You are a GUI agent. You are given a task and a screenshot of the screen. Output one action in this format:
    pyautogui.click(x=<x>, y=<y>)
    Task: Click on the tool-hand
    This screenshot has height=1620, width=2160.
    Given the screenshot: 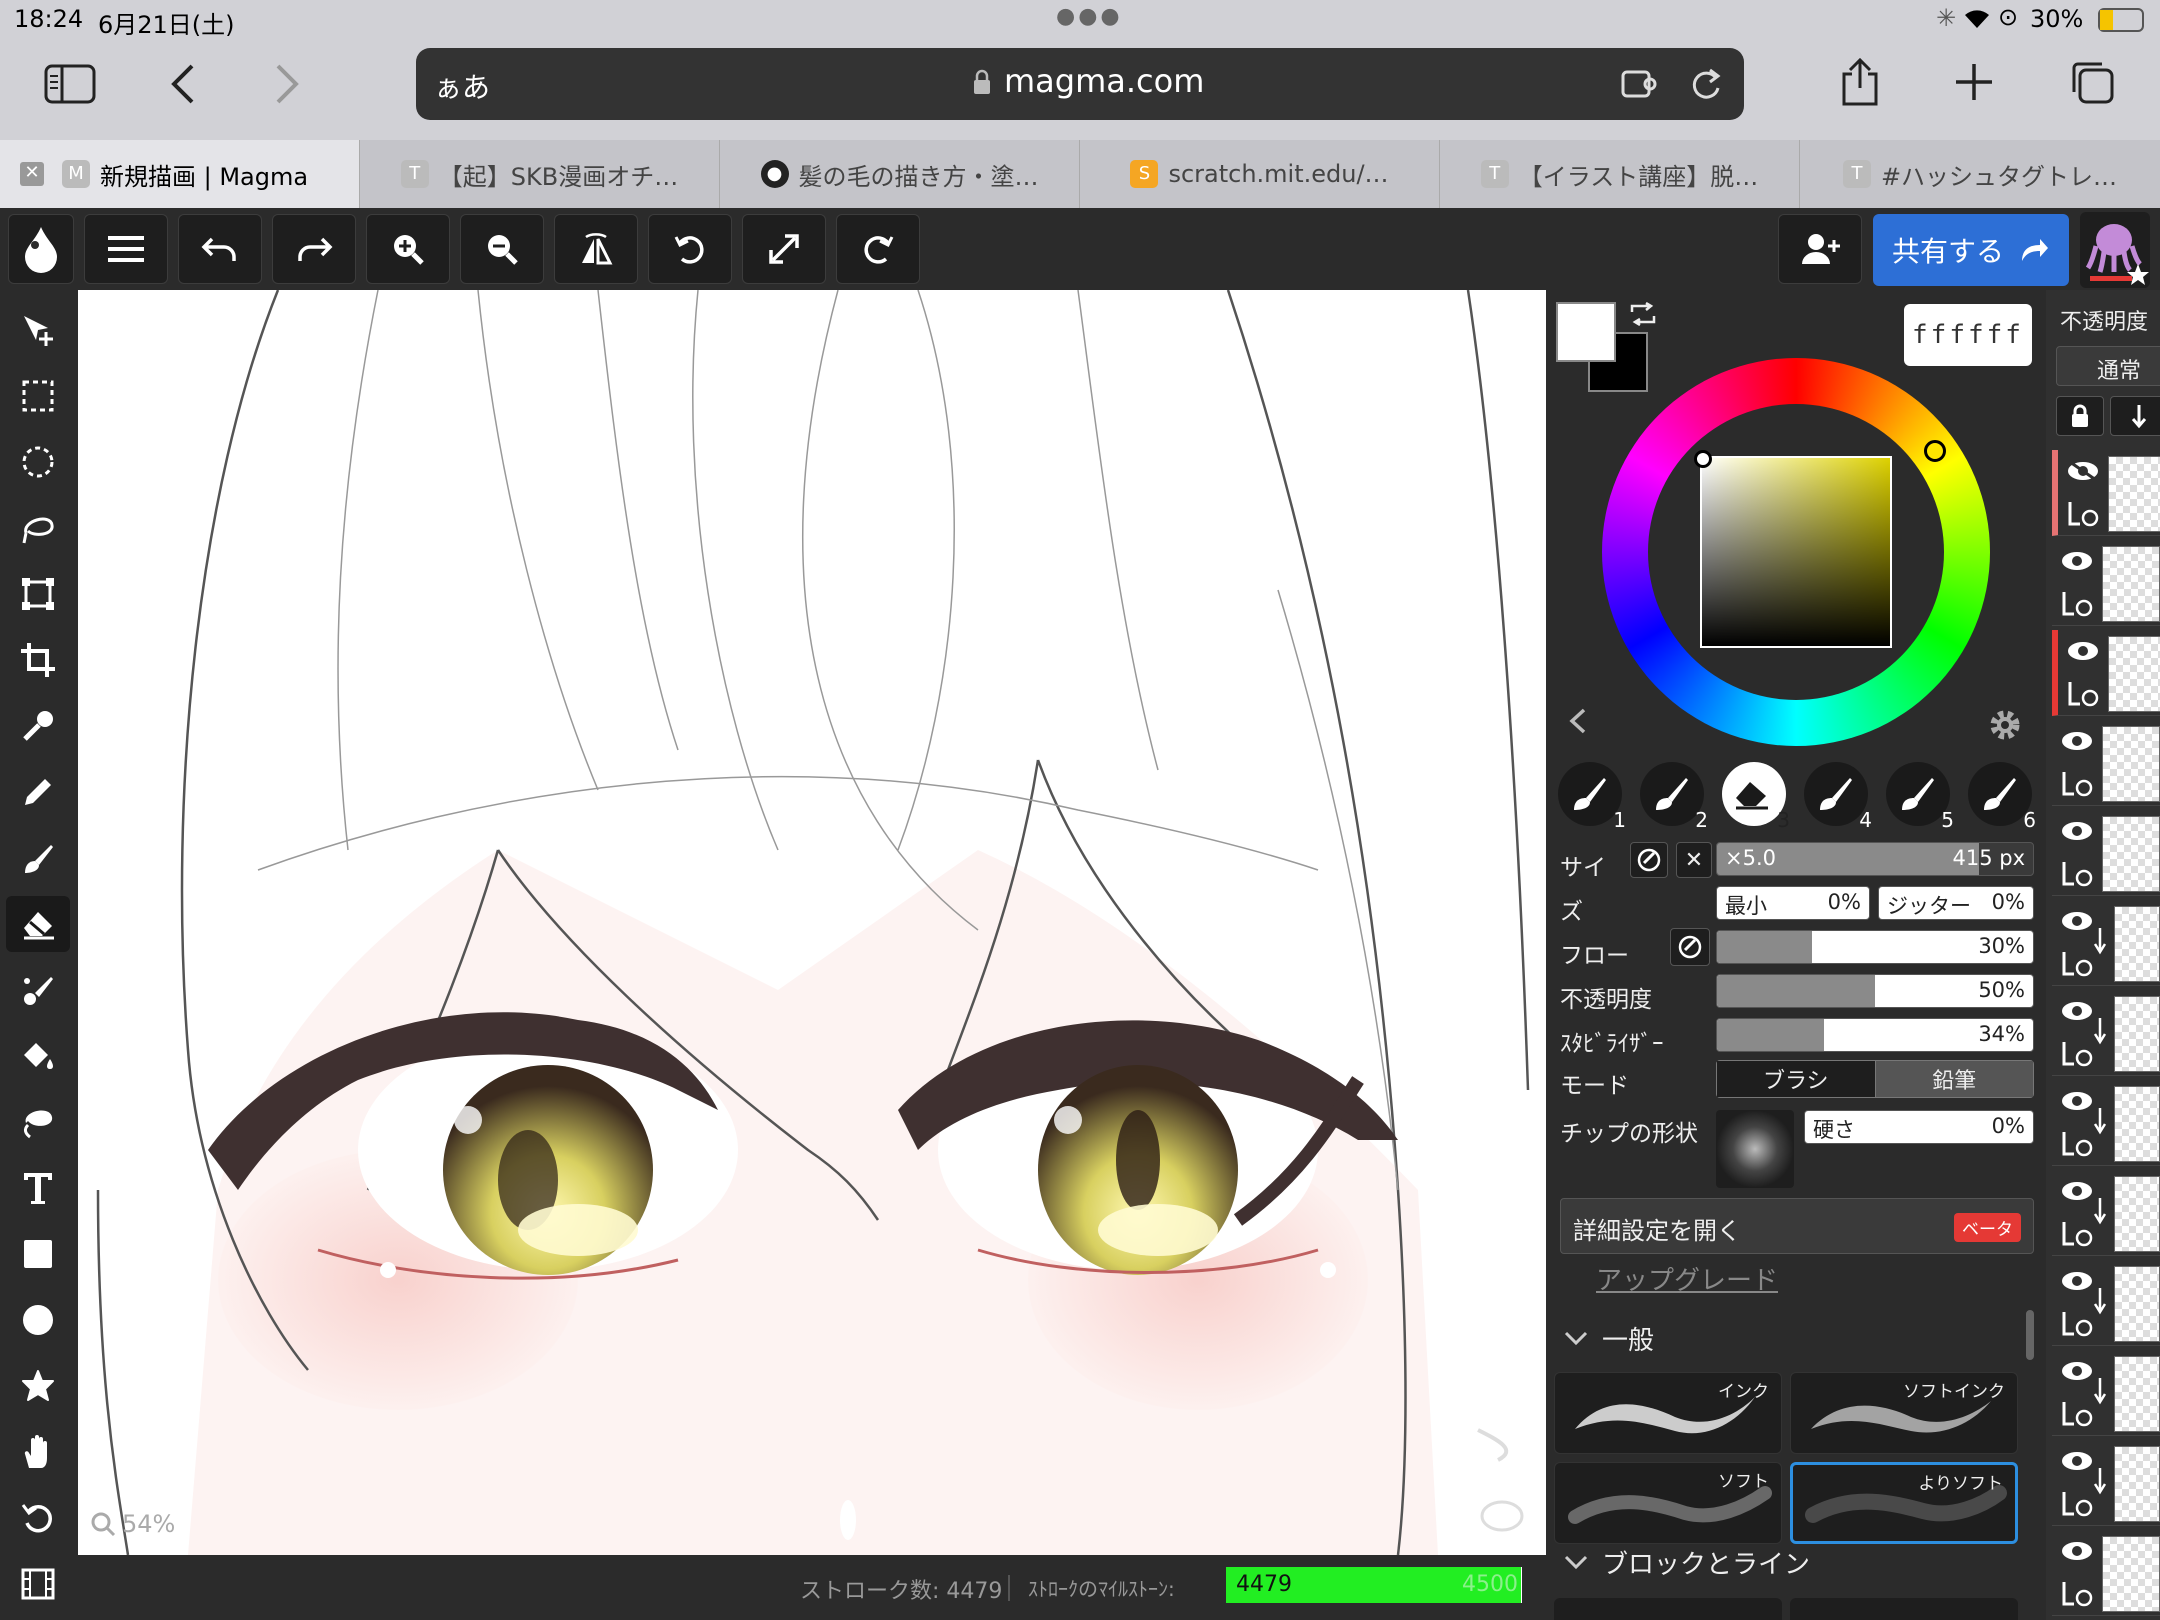 What is the action you would take?
    pyautogui.click(x=38, y=1452)
    